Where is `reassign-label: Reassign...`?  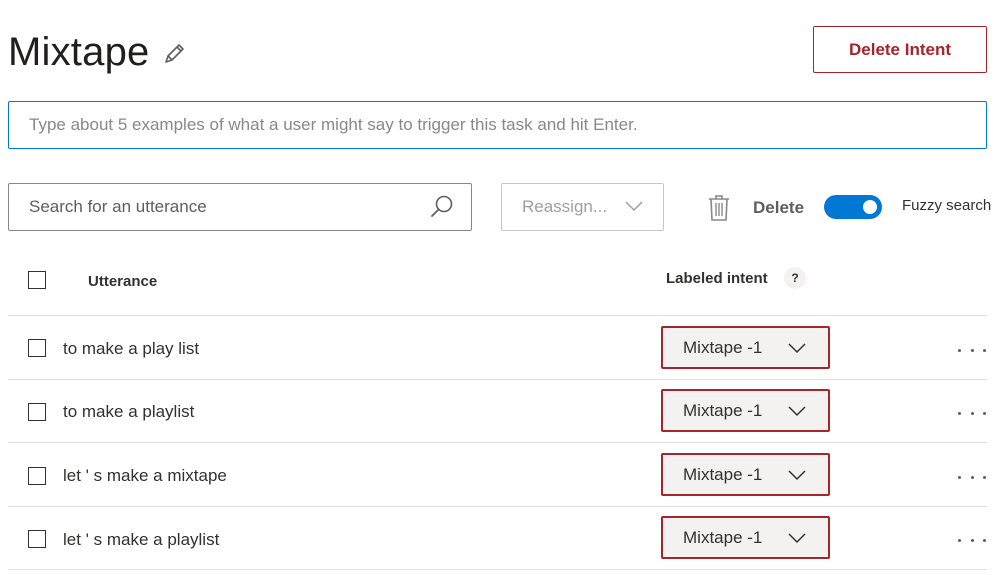 reassign-label: Reassign... is located at coordinates (565, 206).